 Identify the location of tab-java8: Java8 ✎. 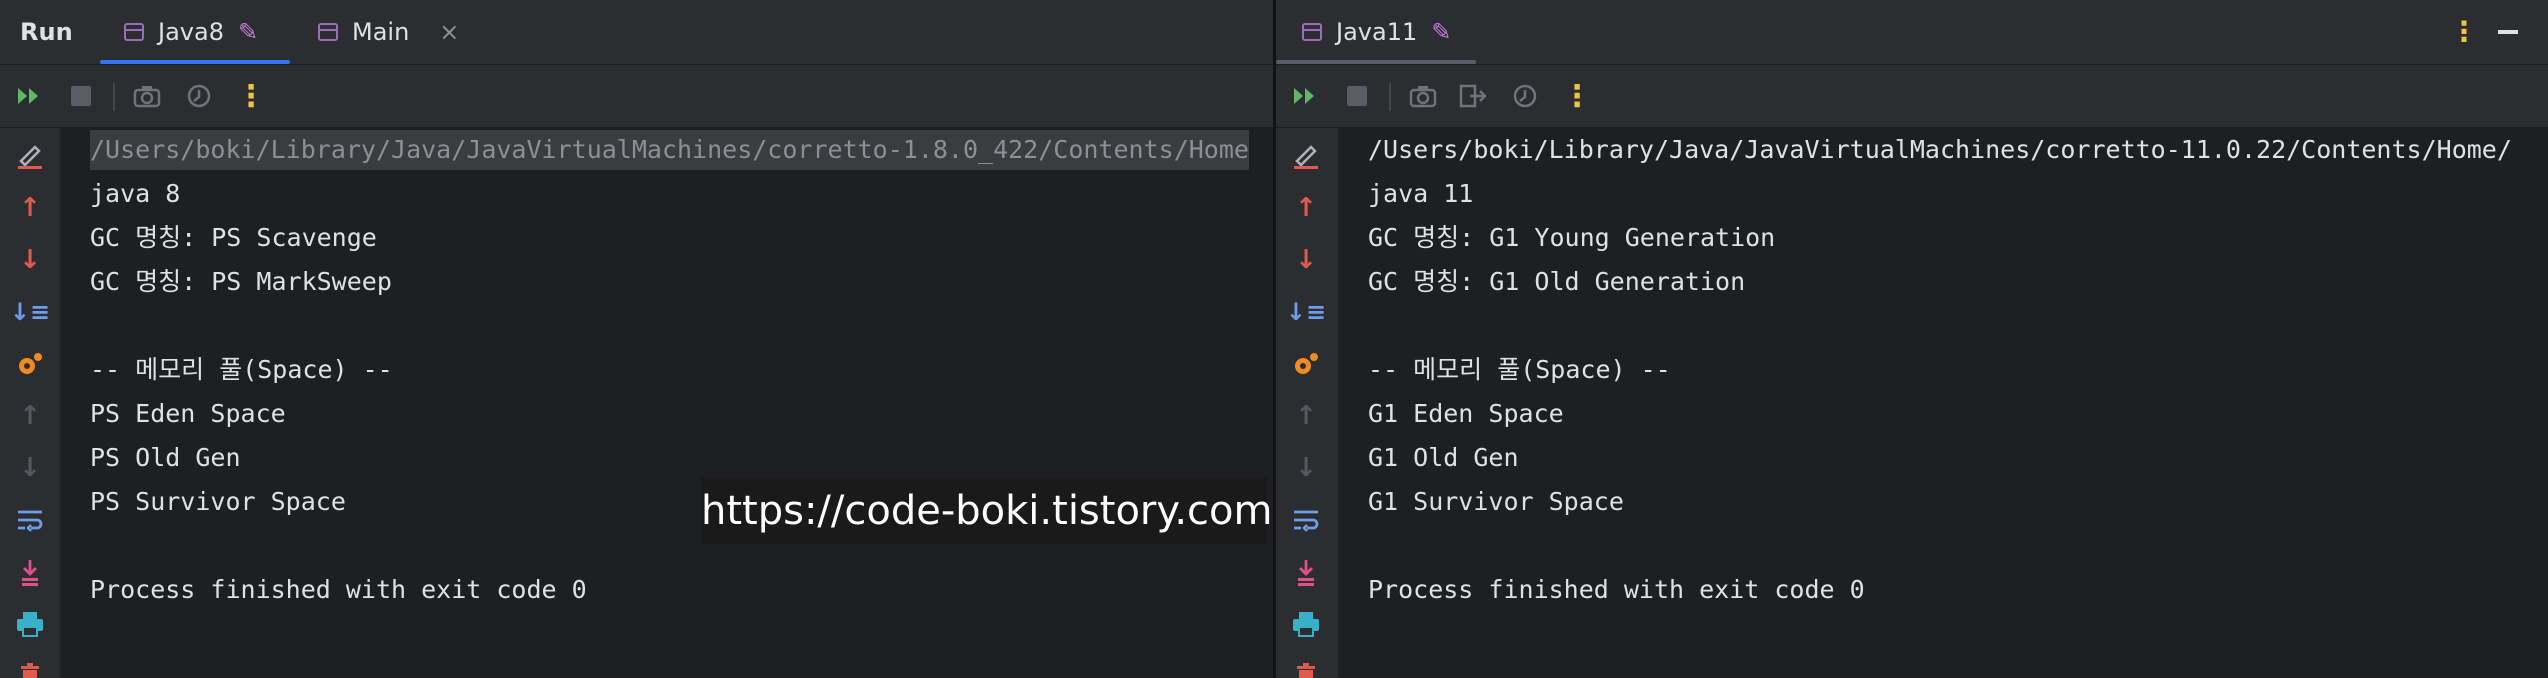
(195, 32).